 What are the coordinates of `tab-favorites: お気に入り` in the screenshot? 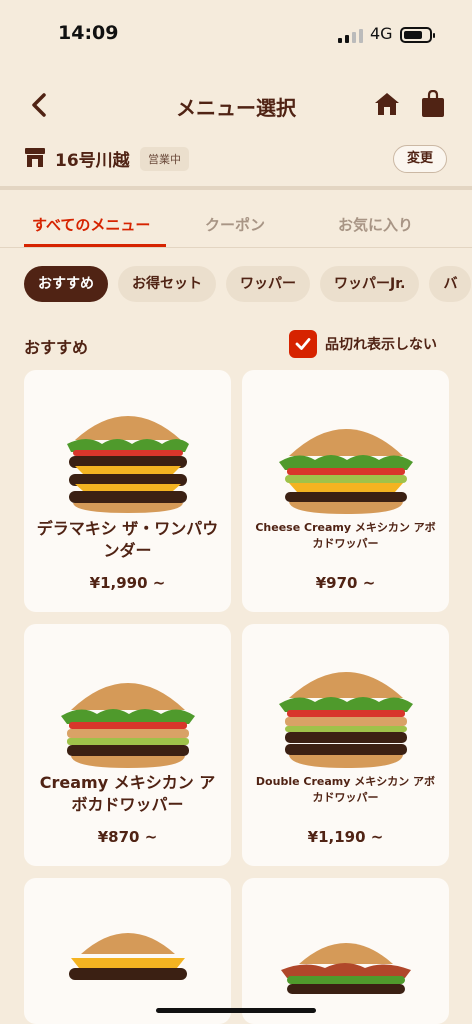 It's located at (375, 224).